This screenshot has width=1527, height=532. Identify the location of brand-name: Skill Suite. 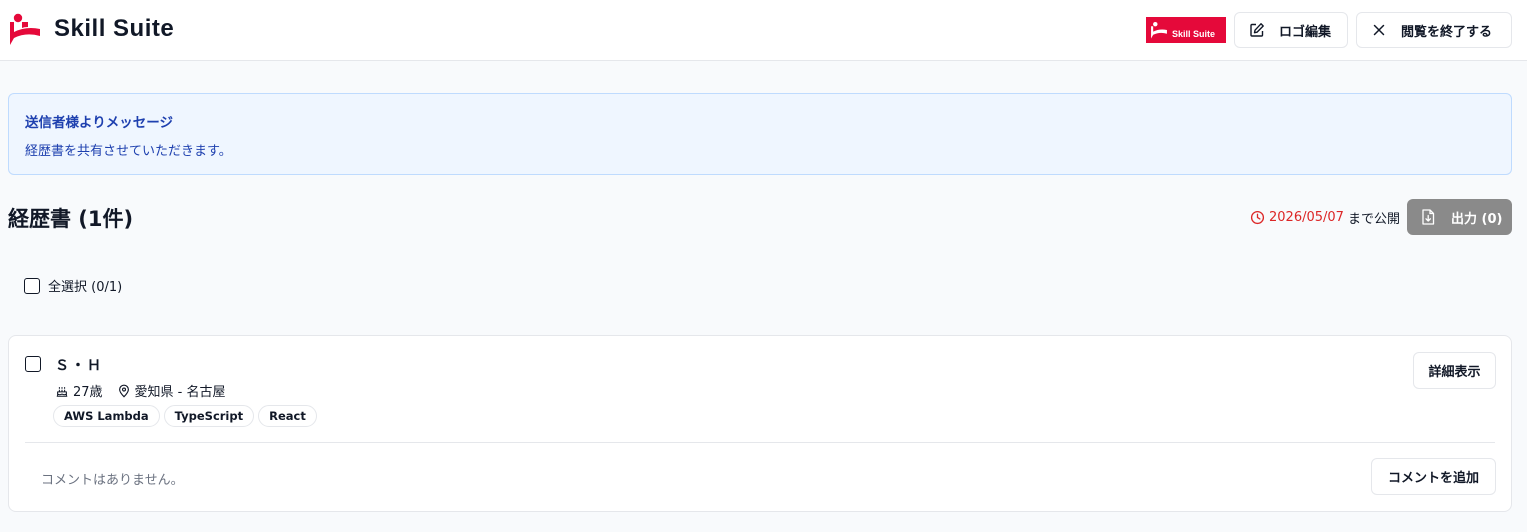
(114, 28).